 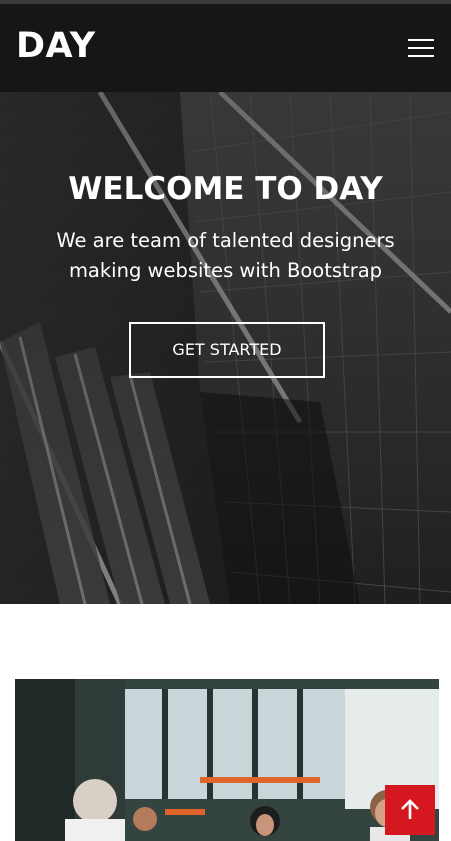 I want to click on site-header: DAY, so click(x=225, y=48).